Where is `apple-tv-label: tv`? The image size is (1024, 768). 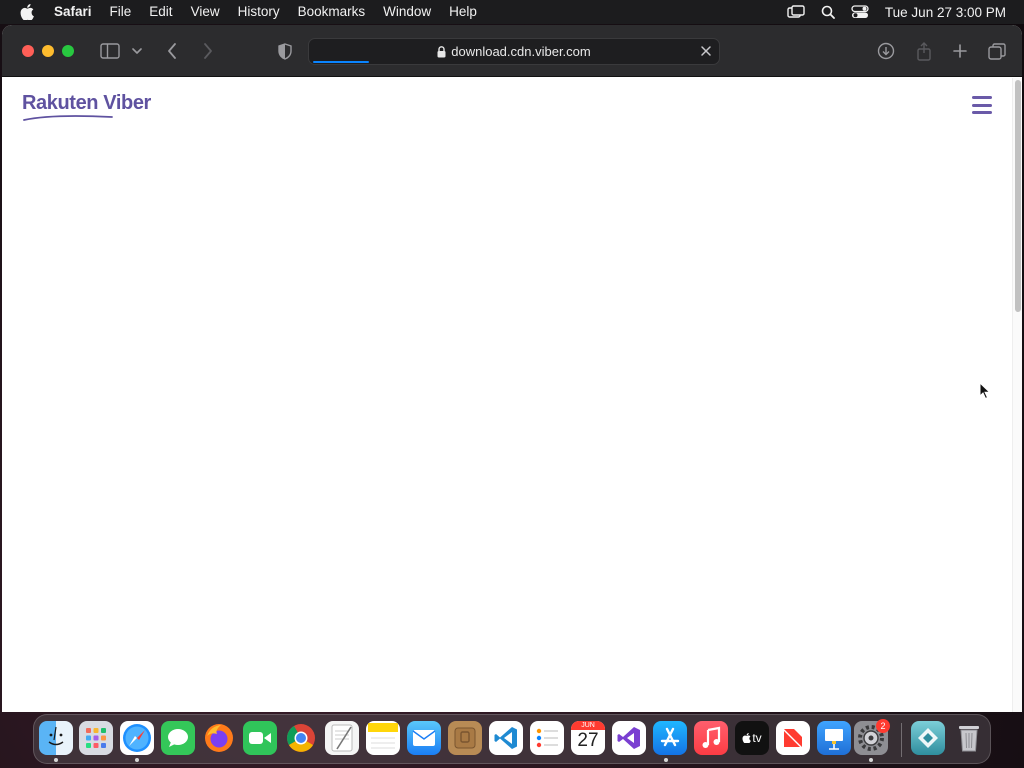 apple-tv-label: tv is located at coordinates (757, 738).